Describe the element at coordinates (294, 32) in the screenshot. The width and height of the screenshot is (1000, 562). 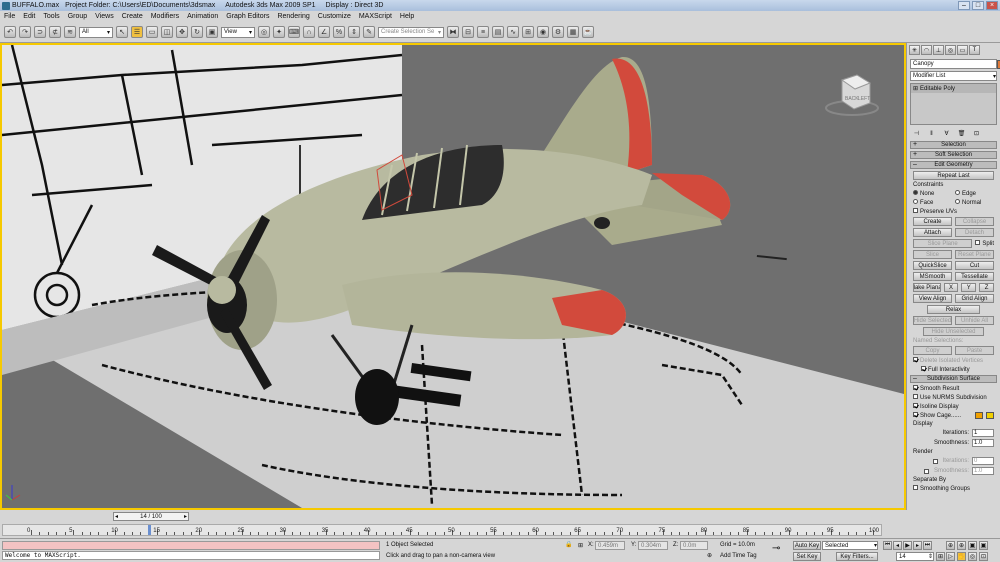
I see `keyboard-shortcut-icon: ⌨` at that location.